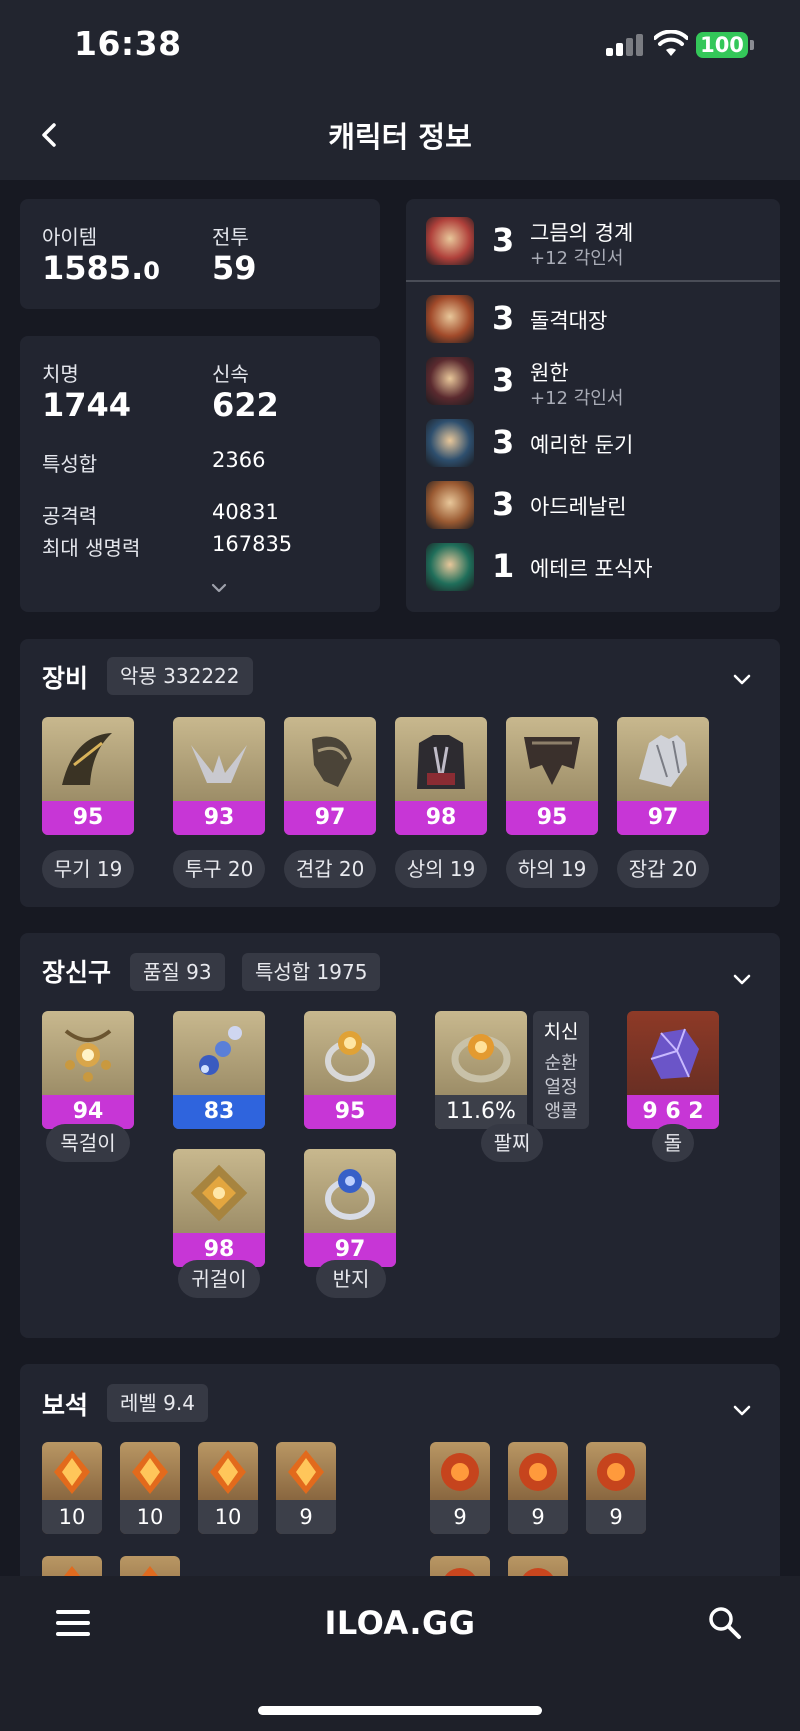  I want to click on stone-icon, so click(674, 1053).